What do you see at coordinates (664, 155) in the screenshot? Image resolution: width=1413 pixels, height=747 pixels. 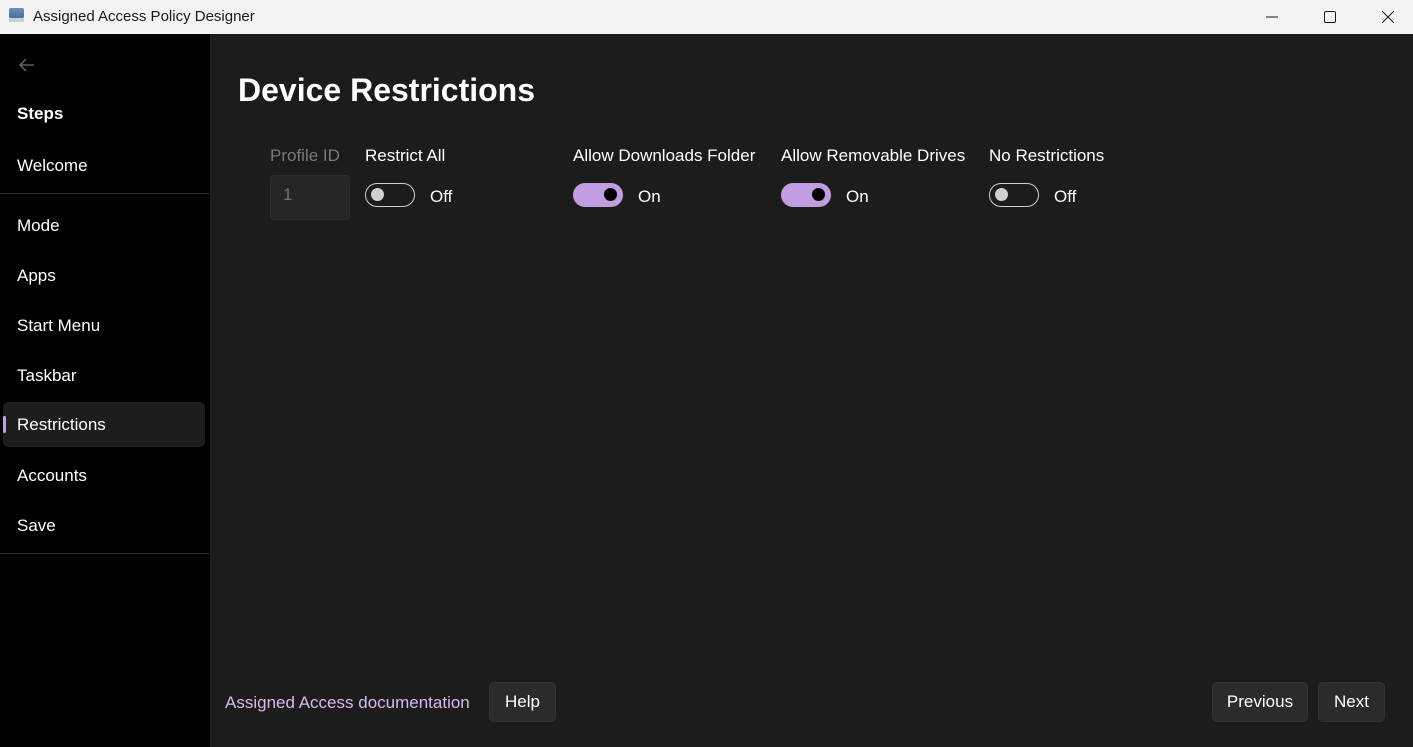 I see `allow-downloads-label: Allow Downloads Folder` at bounding box center [664, 155].